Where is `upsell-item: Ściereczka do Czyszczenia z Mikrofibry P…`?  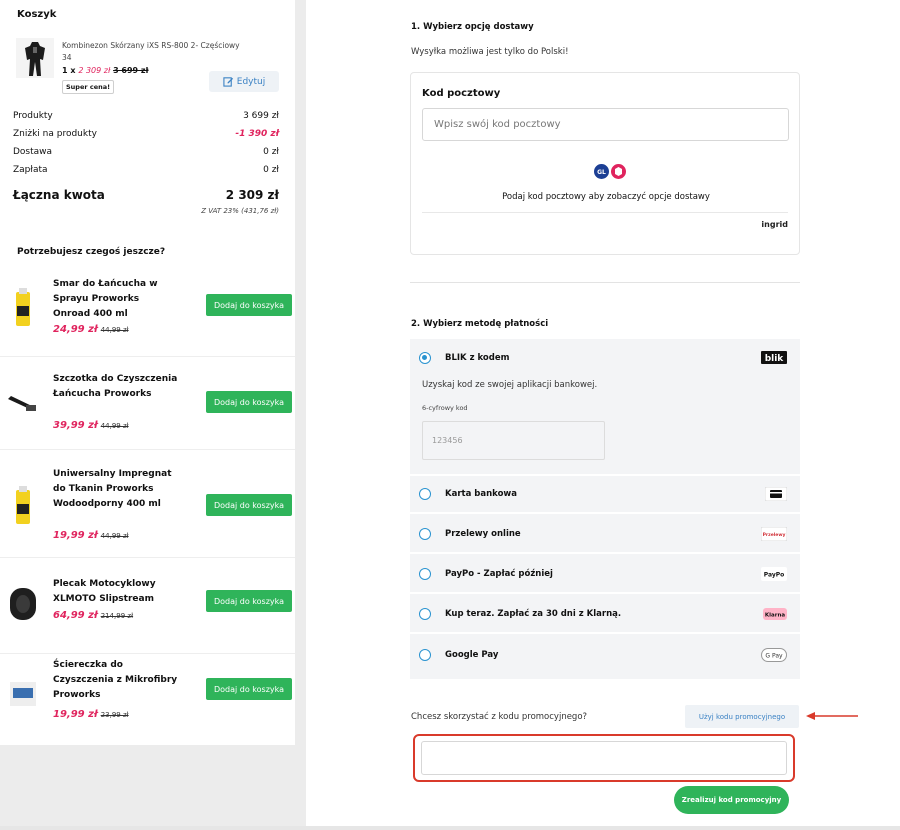
upsell-item: Ściereczka do Czyszczenia z Mikrofibry P… is located at coordinates (147, 697).